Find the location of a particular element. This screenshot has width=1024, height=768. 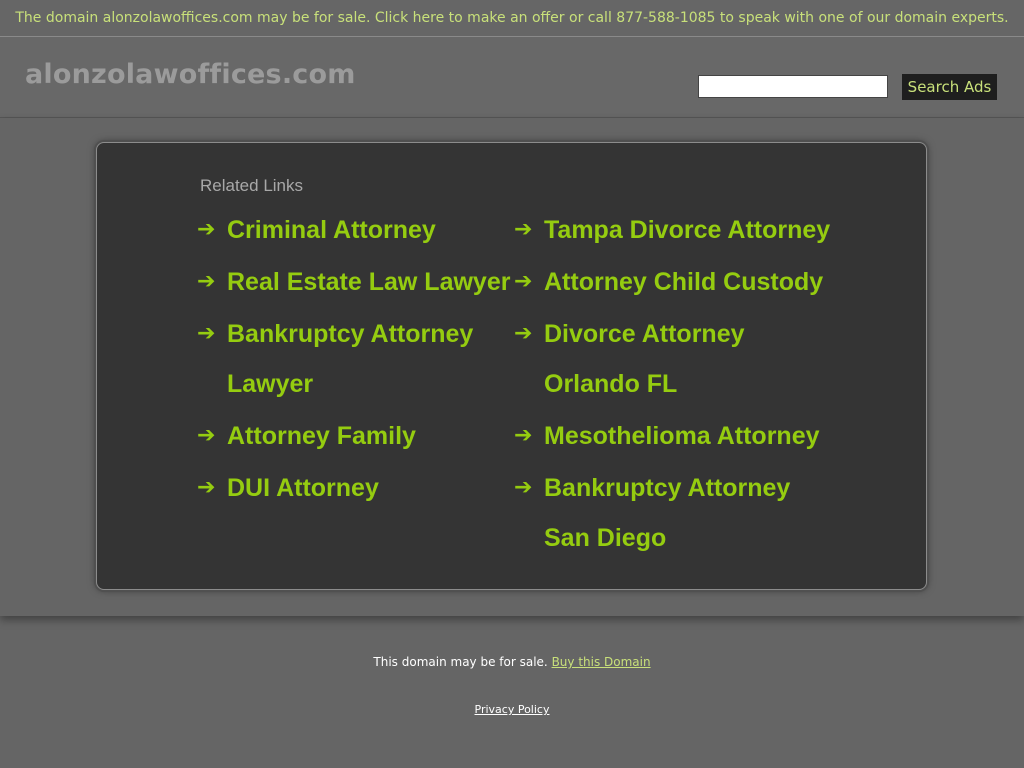

related-link: ➔ Mesothelioma Attorney is located at coordinates (674, 436).